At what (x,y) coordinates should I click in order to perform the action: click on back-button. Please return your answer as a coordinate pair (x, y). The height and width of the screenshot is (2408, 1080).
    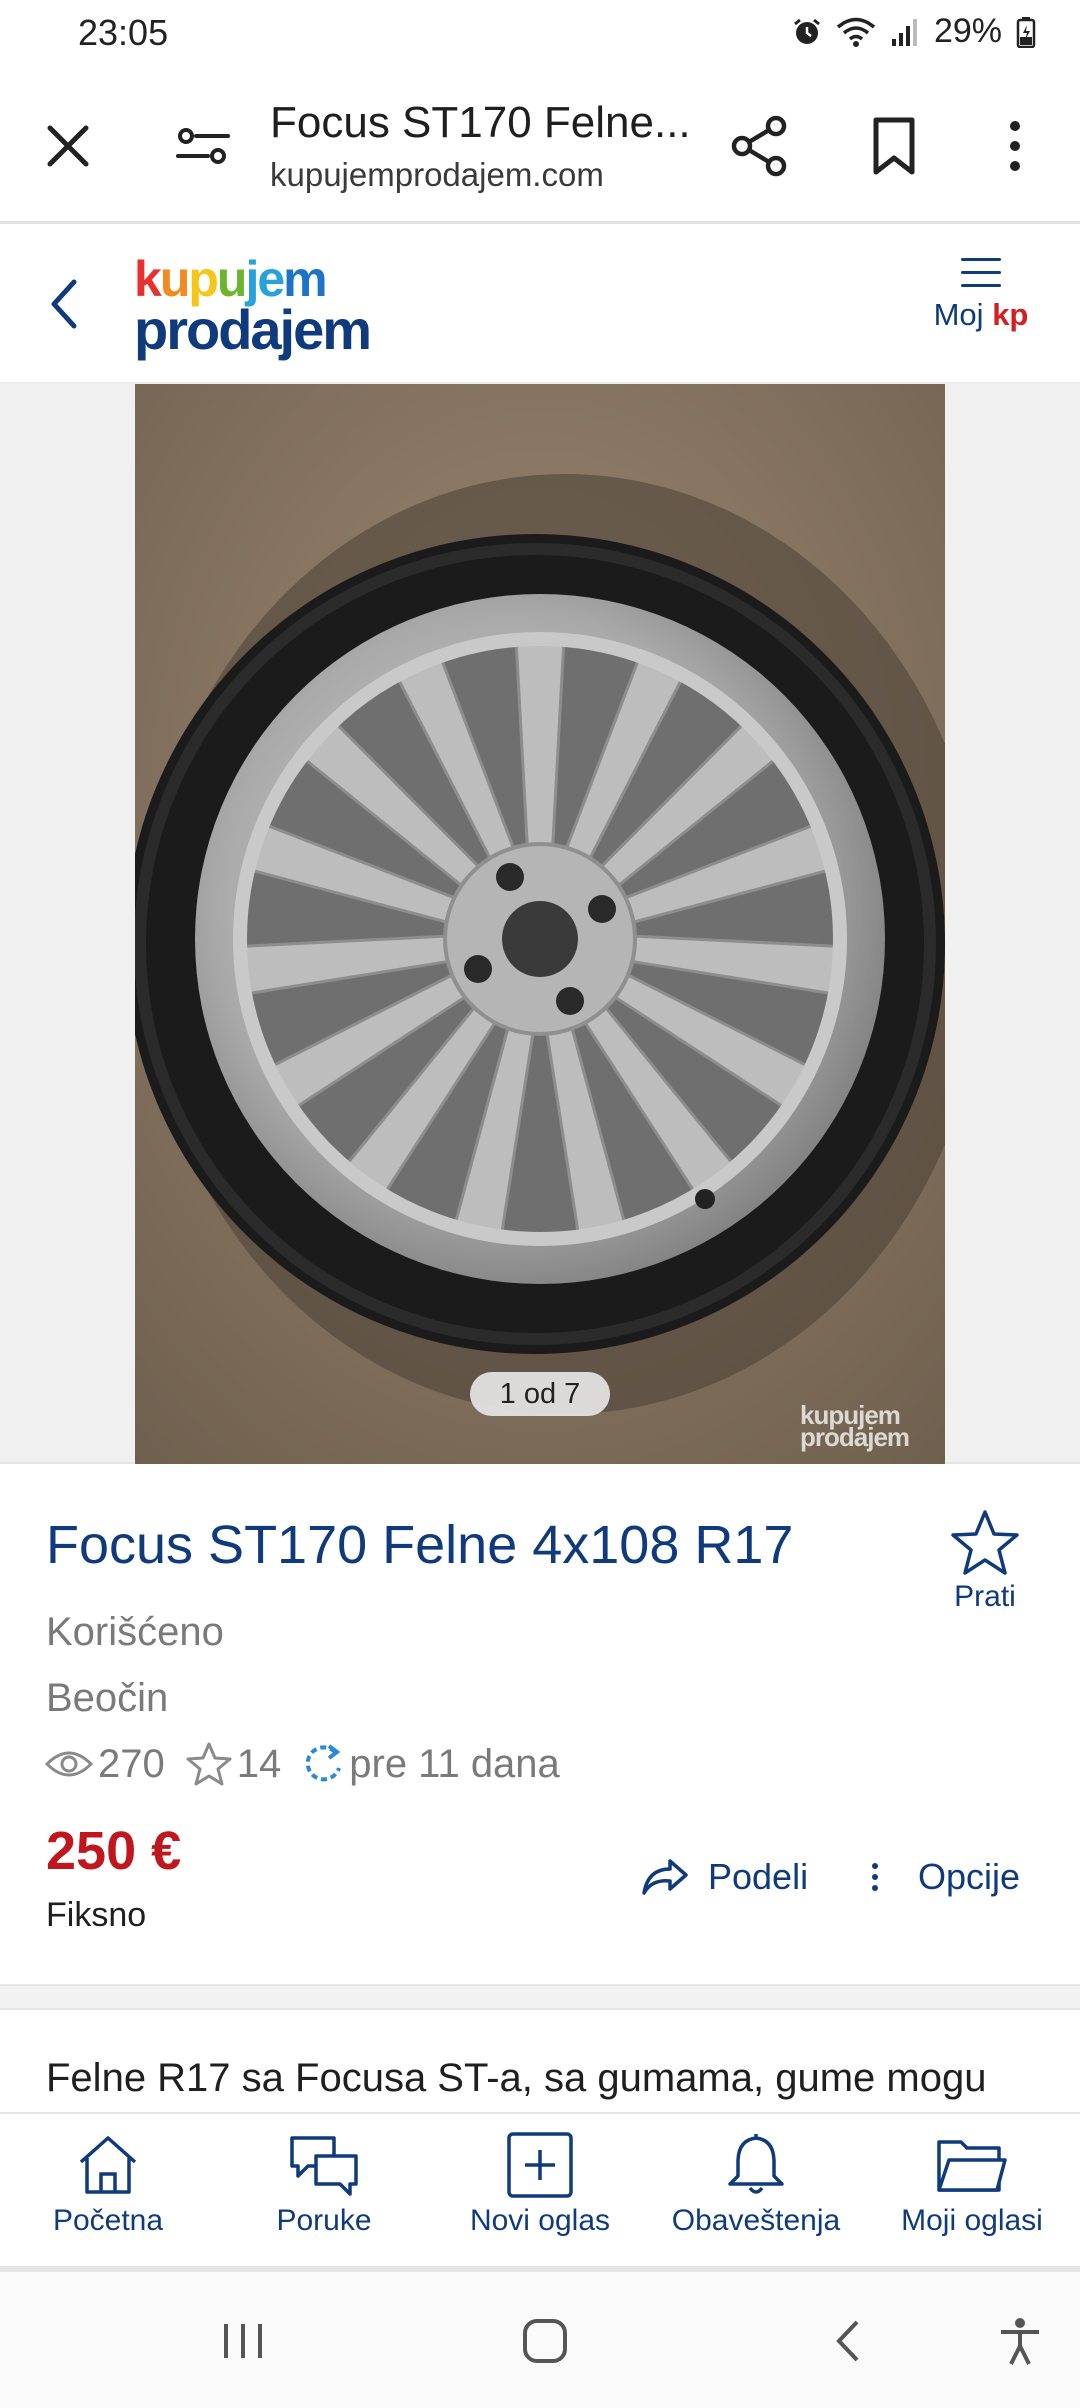
    Looking at the image, I should click on (65, 304).